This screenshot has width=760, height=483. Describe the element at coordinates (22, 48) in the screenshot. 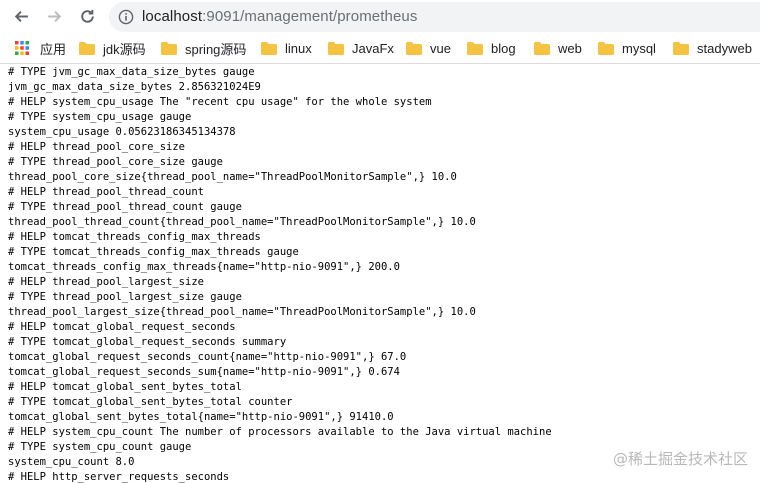

I see `apps-grid-icon` at that location.